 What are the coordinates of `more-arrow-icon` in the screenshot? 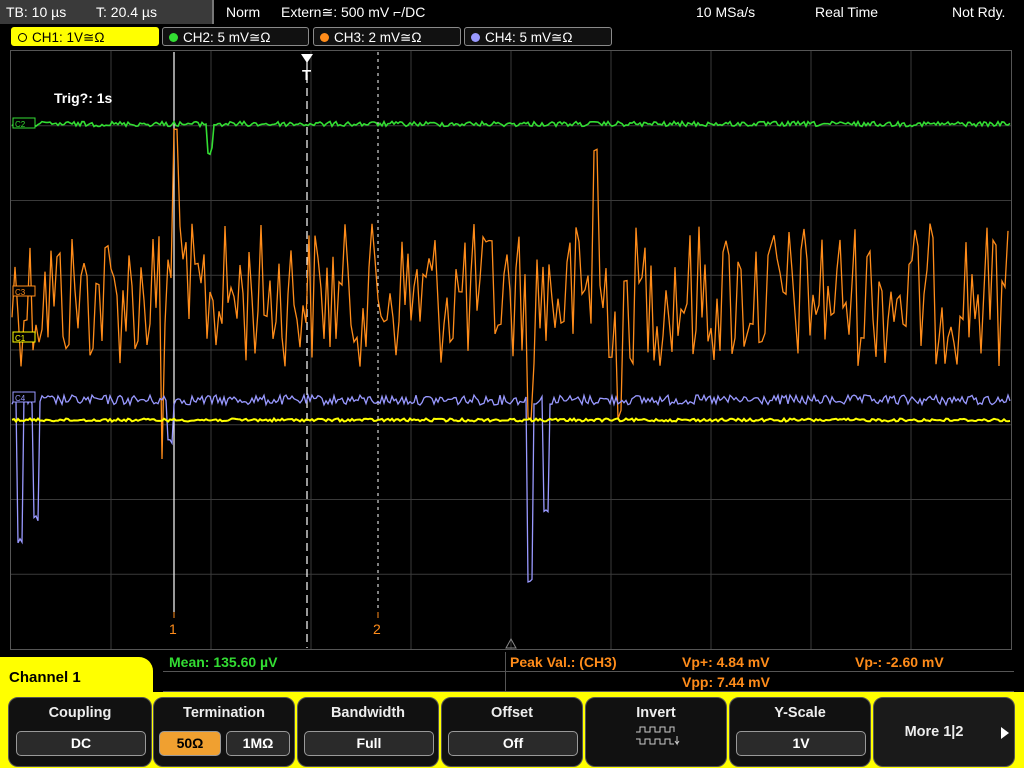 It's located at (1005, 733).